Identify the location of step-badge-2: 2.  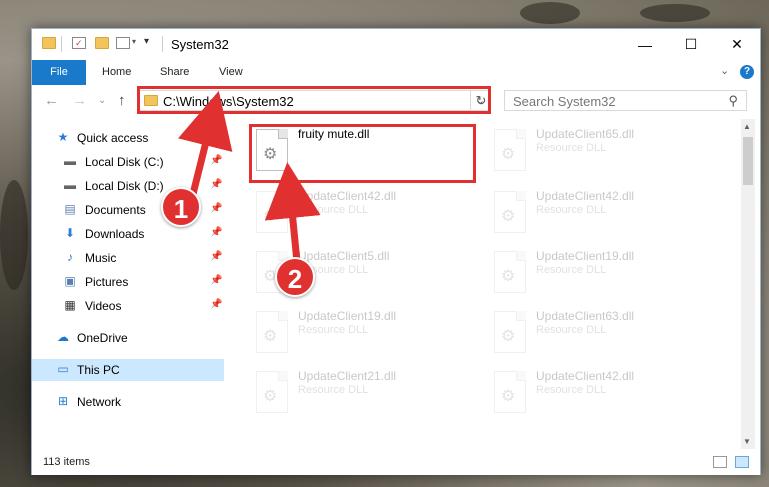
(295, 277).